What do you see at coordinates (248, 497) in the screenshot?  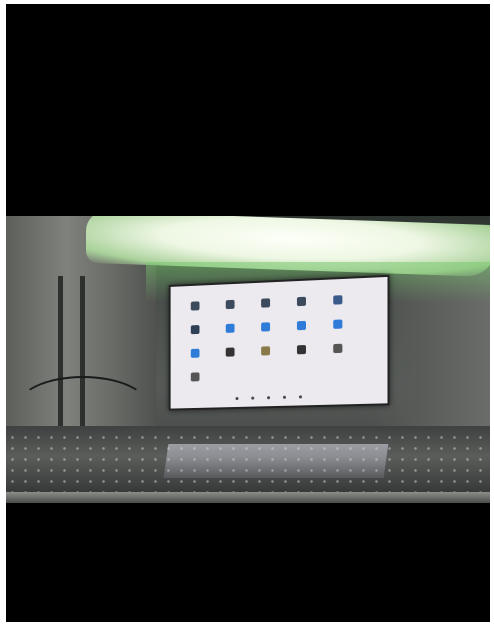 I see `shelf-edge` at bounding box center [248, 497].